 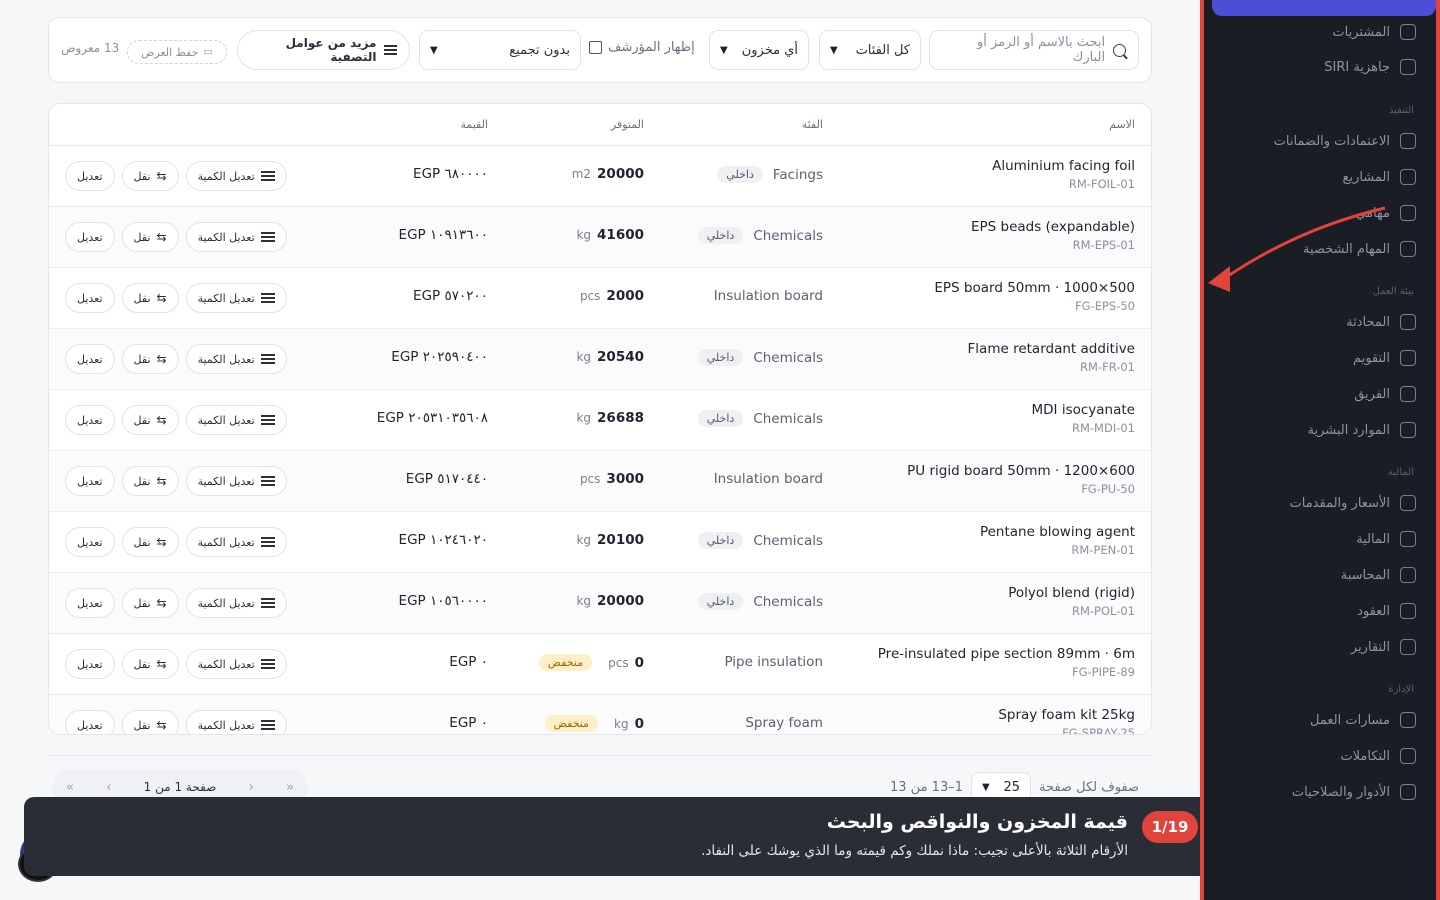 What do you see at coordinates (323, 50) in the screenshot?
I see `more-filters-button: مزيد من عوامل التصفية` at bounding box center [323, 50].